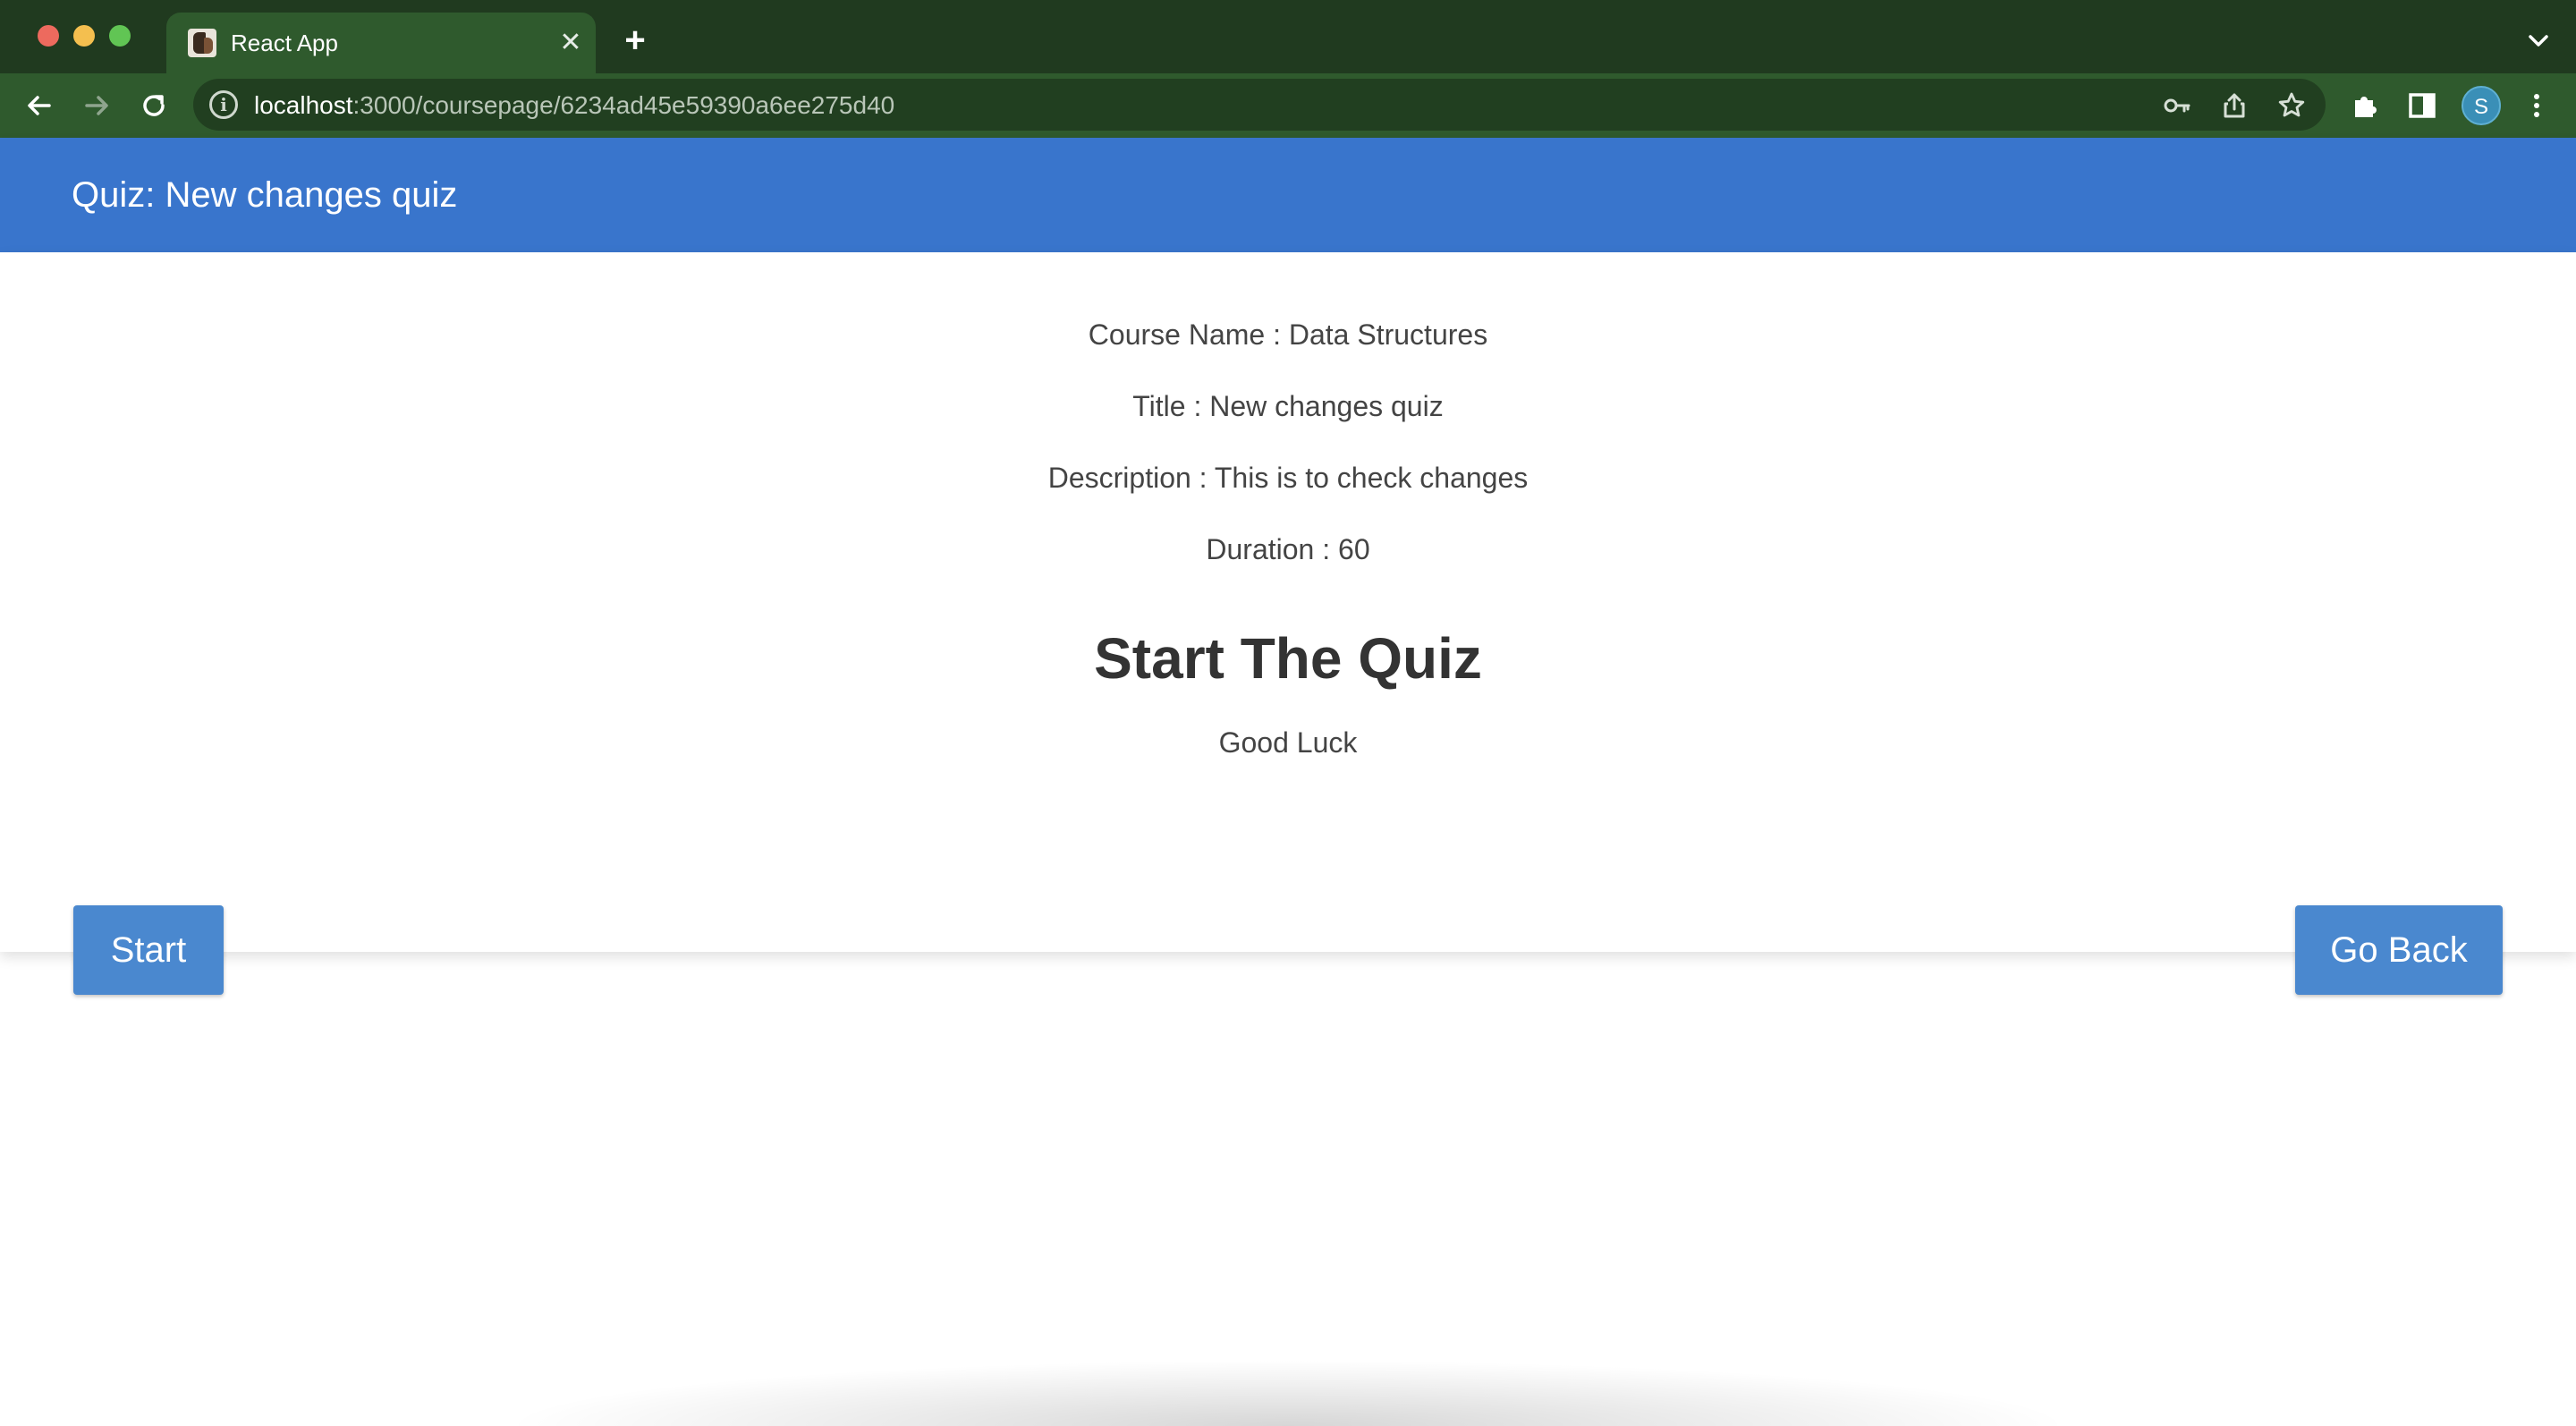 The width and height of the screenshot is (2576, 1426). Describe the element at coordinates (381, 43) in the screenshot. I see `browser-tab-active: React App ✕` at that location.